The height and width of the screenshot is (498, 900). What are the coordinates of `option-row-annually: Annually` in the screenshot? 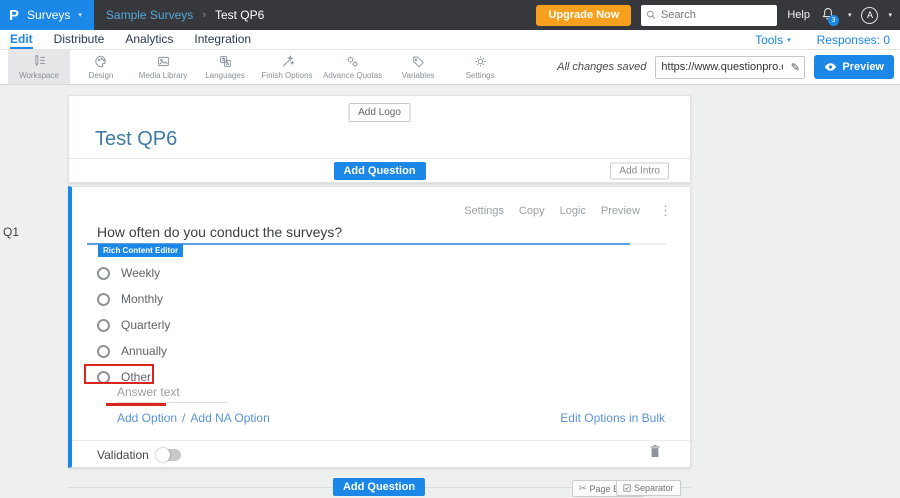 It's located at (133, 351).